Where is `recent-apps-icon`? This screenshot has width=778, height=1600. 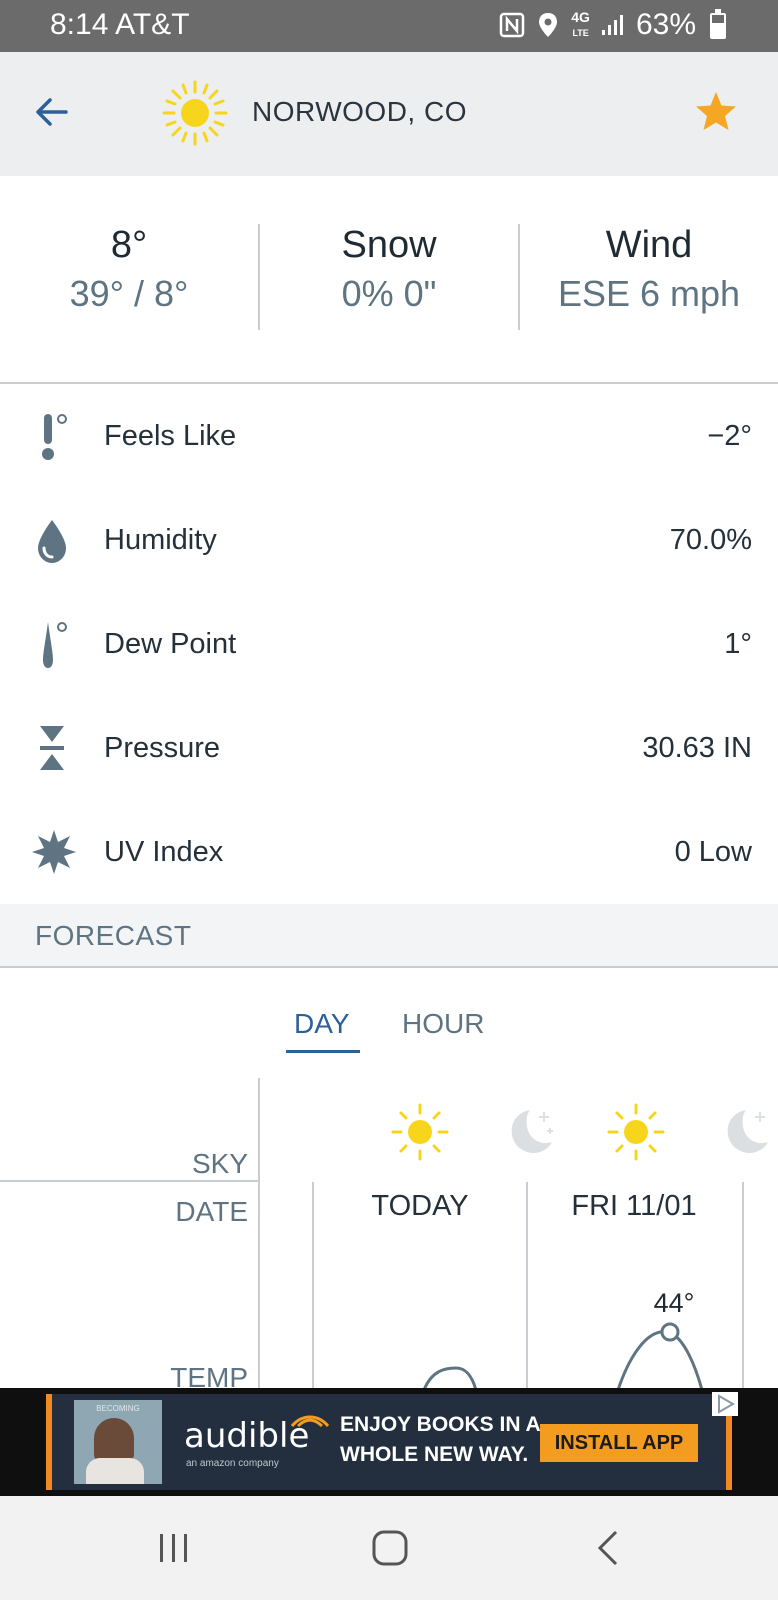 recent-apps-icon is located at coordinates (174, 1548).